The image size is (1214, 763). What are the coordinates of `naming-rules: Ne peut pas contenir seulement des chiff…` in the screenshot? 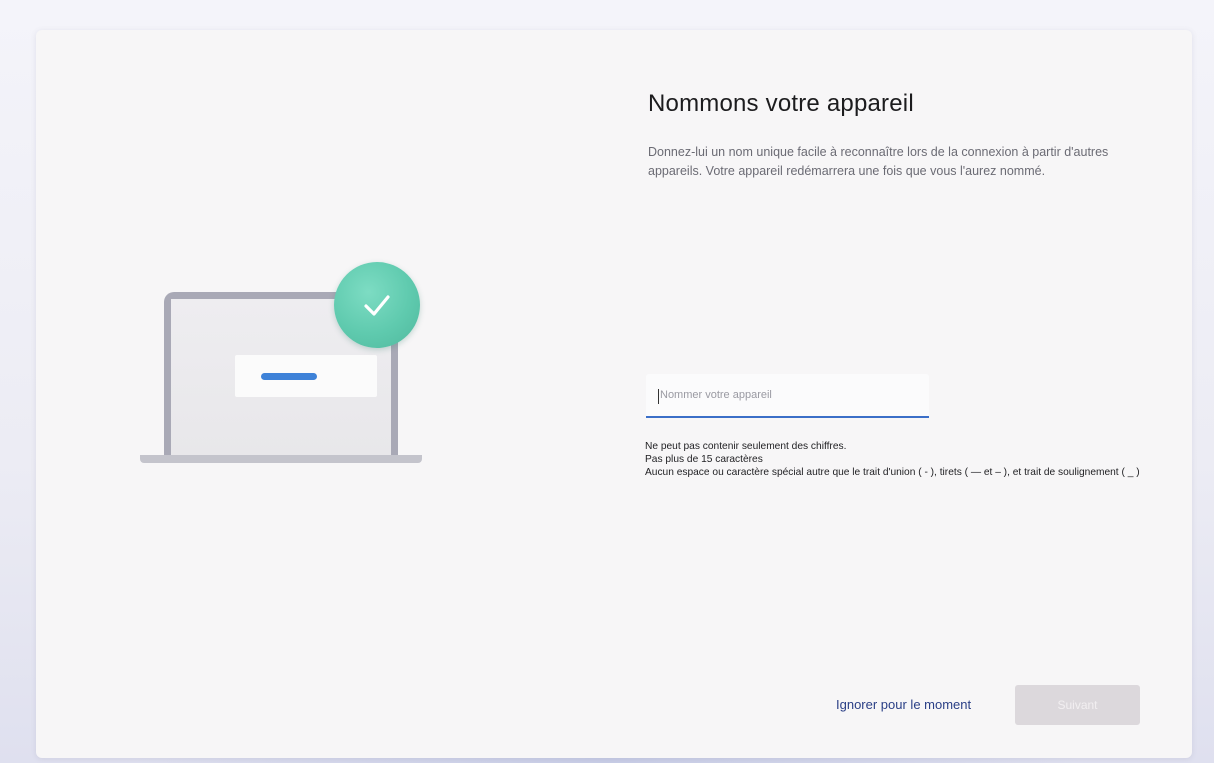 It's located at (895, 460).